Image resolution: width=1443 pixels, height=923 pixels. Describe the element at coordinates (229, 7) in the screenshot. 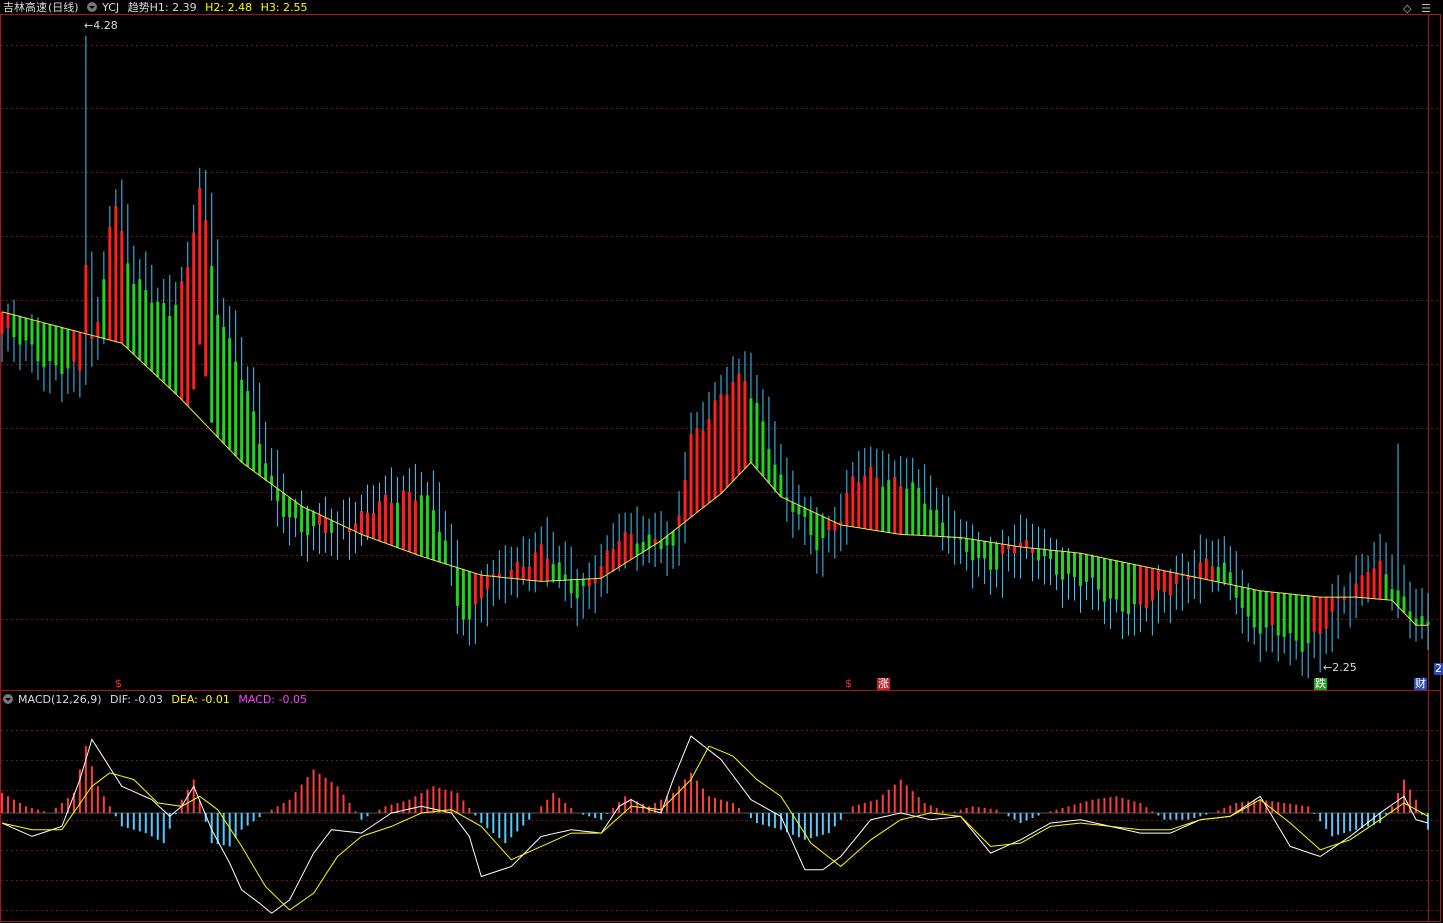

I see `trend-h2: H2: 2.48` at that location.